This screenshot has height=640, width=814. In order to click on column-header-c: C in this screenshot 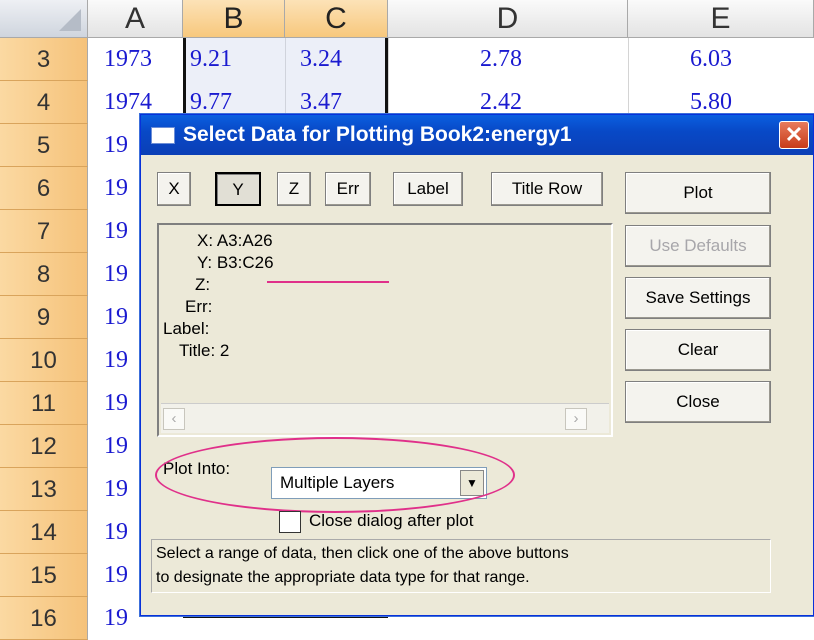, I will do `click(336, 19)`.